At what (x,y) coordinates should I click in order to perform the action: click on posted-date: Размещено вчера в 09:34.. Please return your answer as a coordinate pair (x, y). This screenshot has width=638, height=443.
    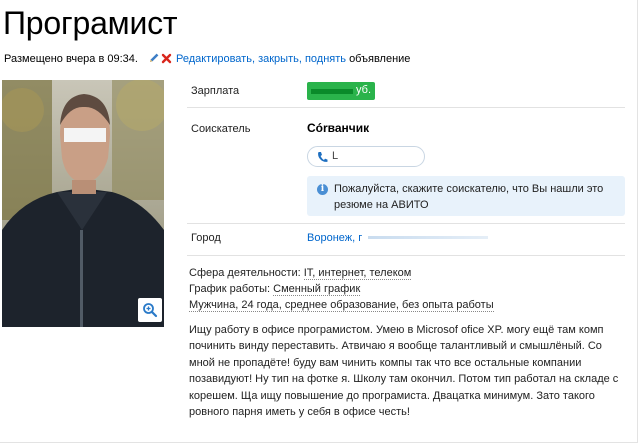
    Looking at the image, I should click on (71, 59).